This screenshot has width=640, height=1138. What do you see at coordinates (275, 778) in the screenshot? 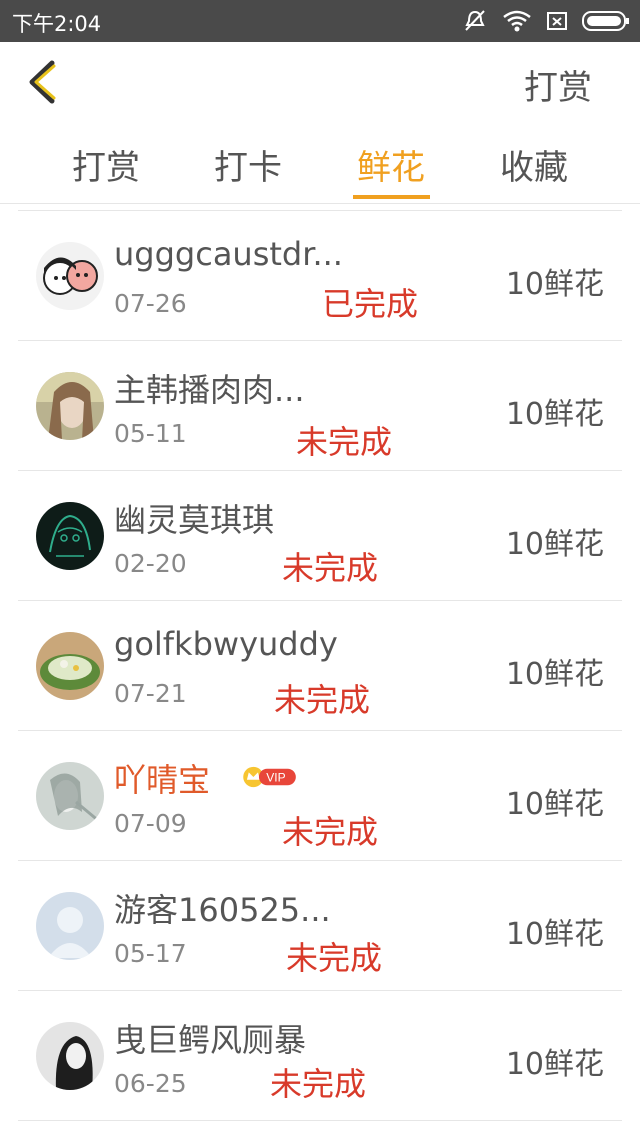
I see `vip-badge-text: VIP` at bounding box center [275, 778].